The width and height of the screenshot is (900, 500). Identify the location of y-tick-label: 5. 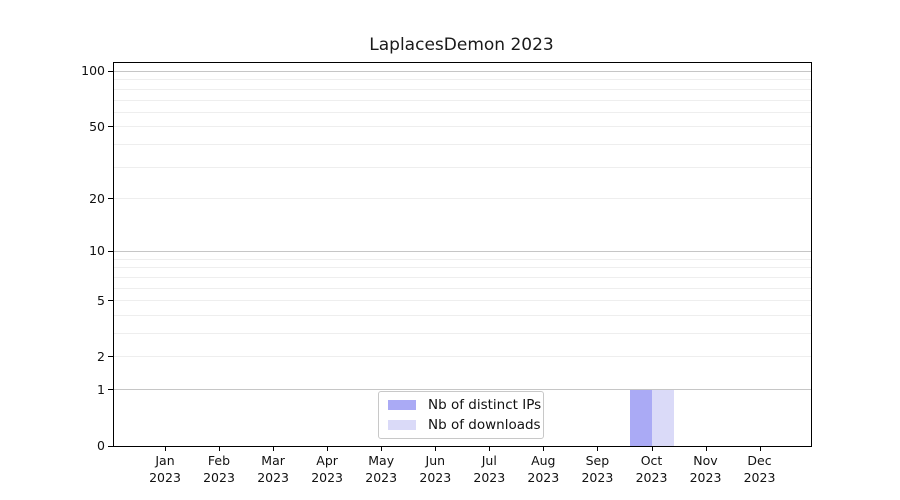
(101, 300).